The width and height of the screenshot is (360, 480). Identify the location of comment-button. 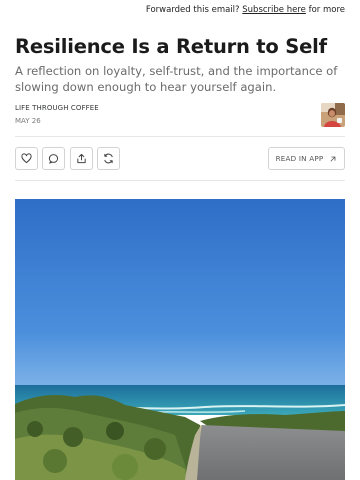
(53, 158).